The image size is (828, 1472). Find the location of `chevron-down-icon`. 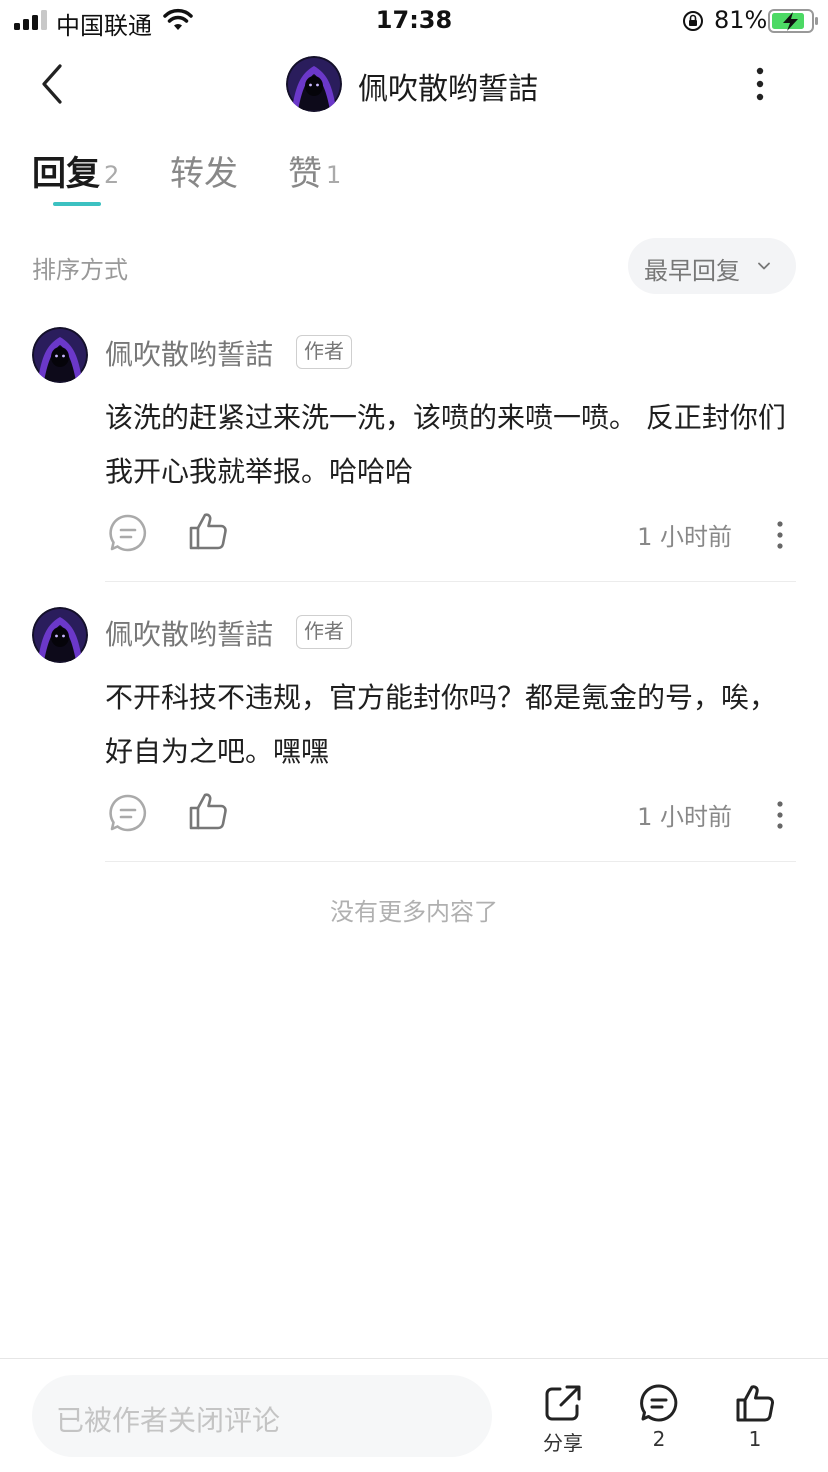

chevron-down-icon is located at coordinates (764, 266).